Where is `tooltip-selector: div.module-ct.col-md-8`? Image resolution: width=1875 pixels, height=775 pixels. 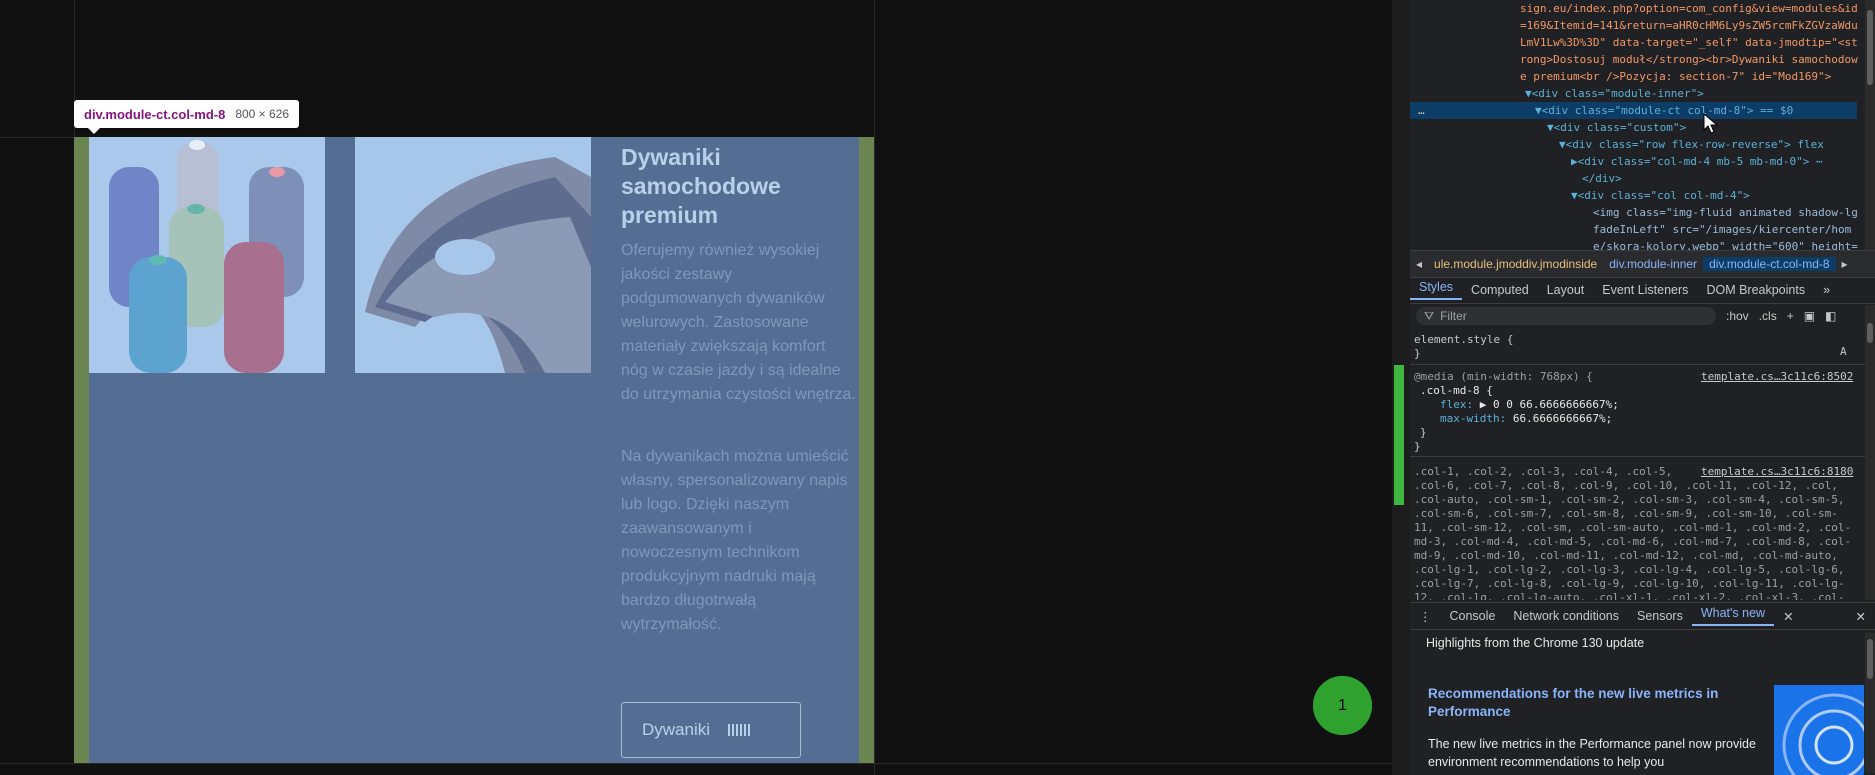 tooltip-selector: div.module-ct.col-md-8 is located at coordinates (155, 114).